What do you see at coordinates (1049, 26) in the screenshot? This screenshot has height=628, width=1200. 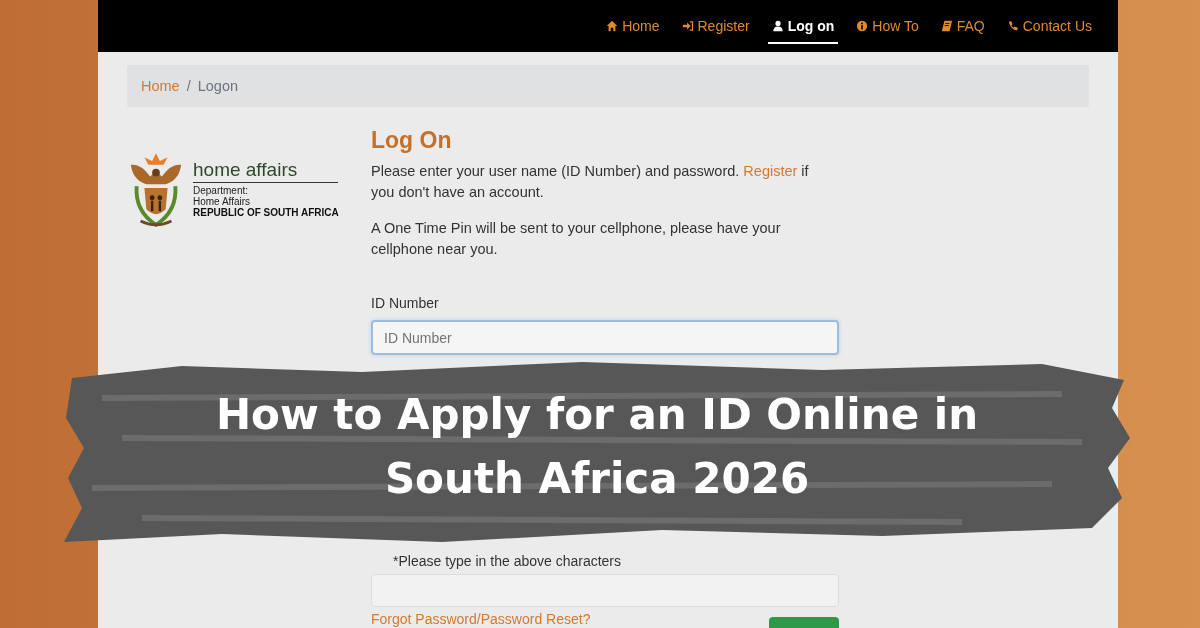 I see `nav-link: Contact Us` at bounding box center [1049, 26].